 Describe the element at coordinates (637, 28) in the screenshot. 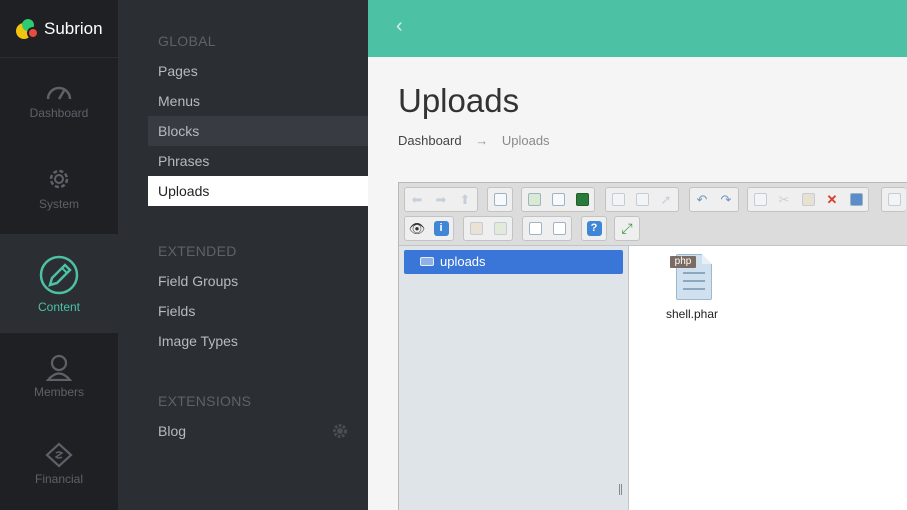

I see `top-bar: ‹` at that location.